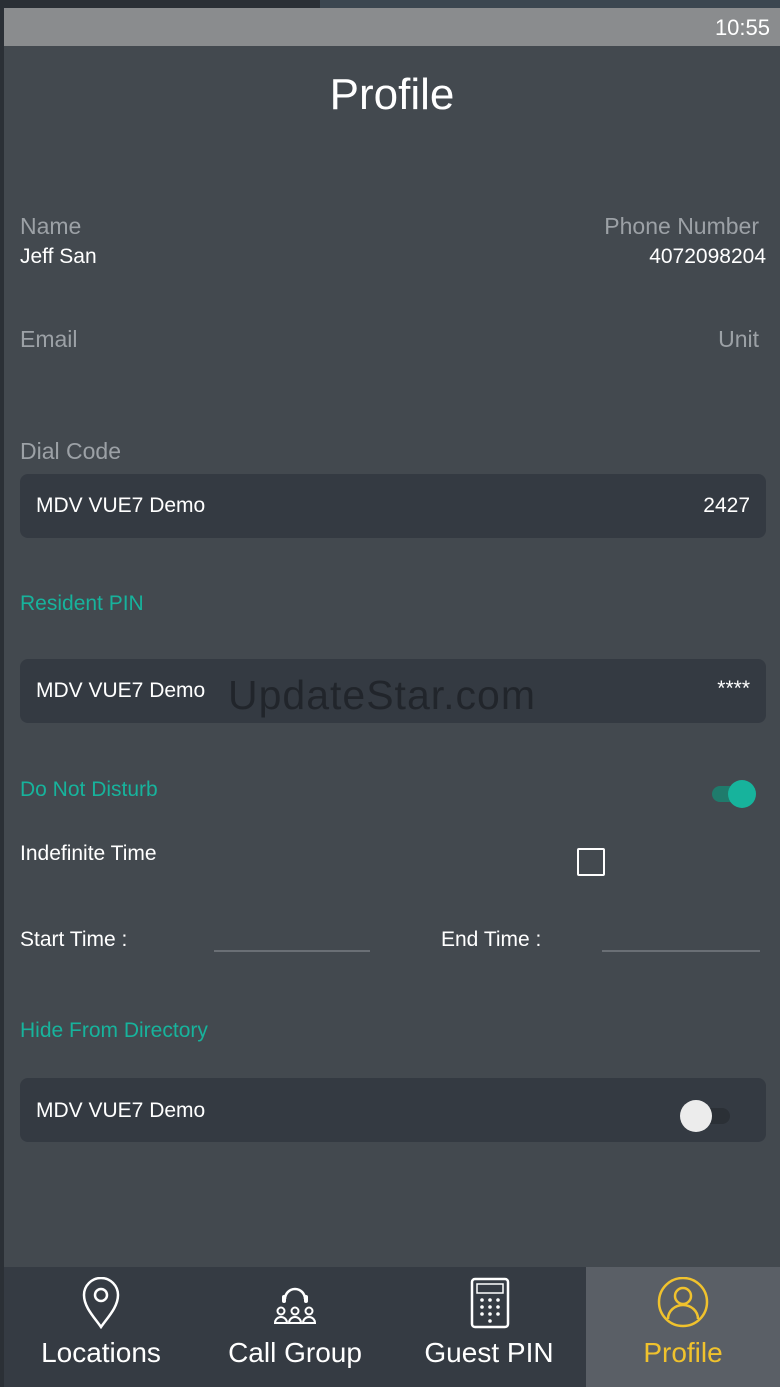 The image size is (780, 1387). I want to click on phone-label: Phone Number, so click(681, 226).